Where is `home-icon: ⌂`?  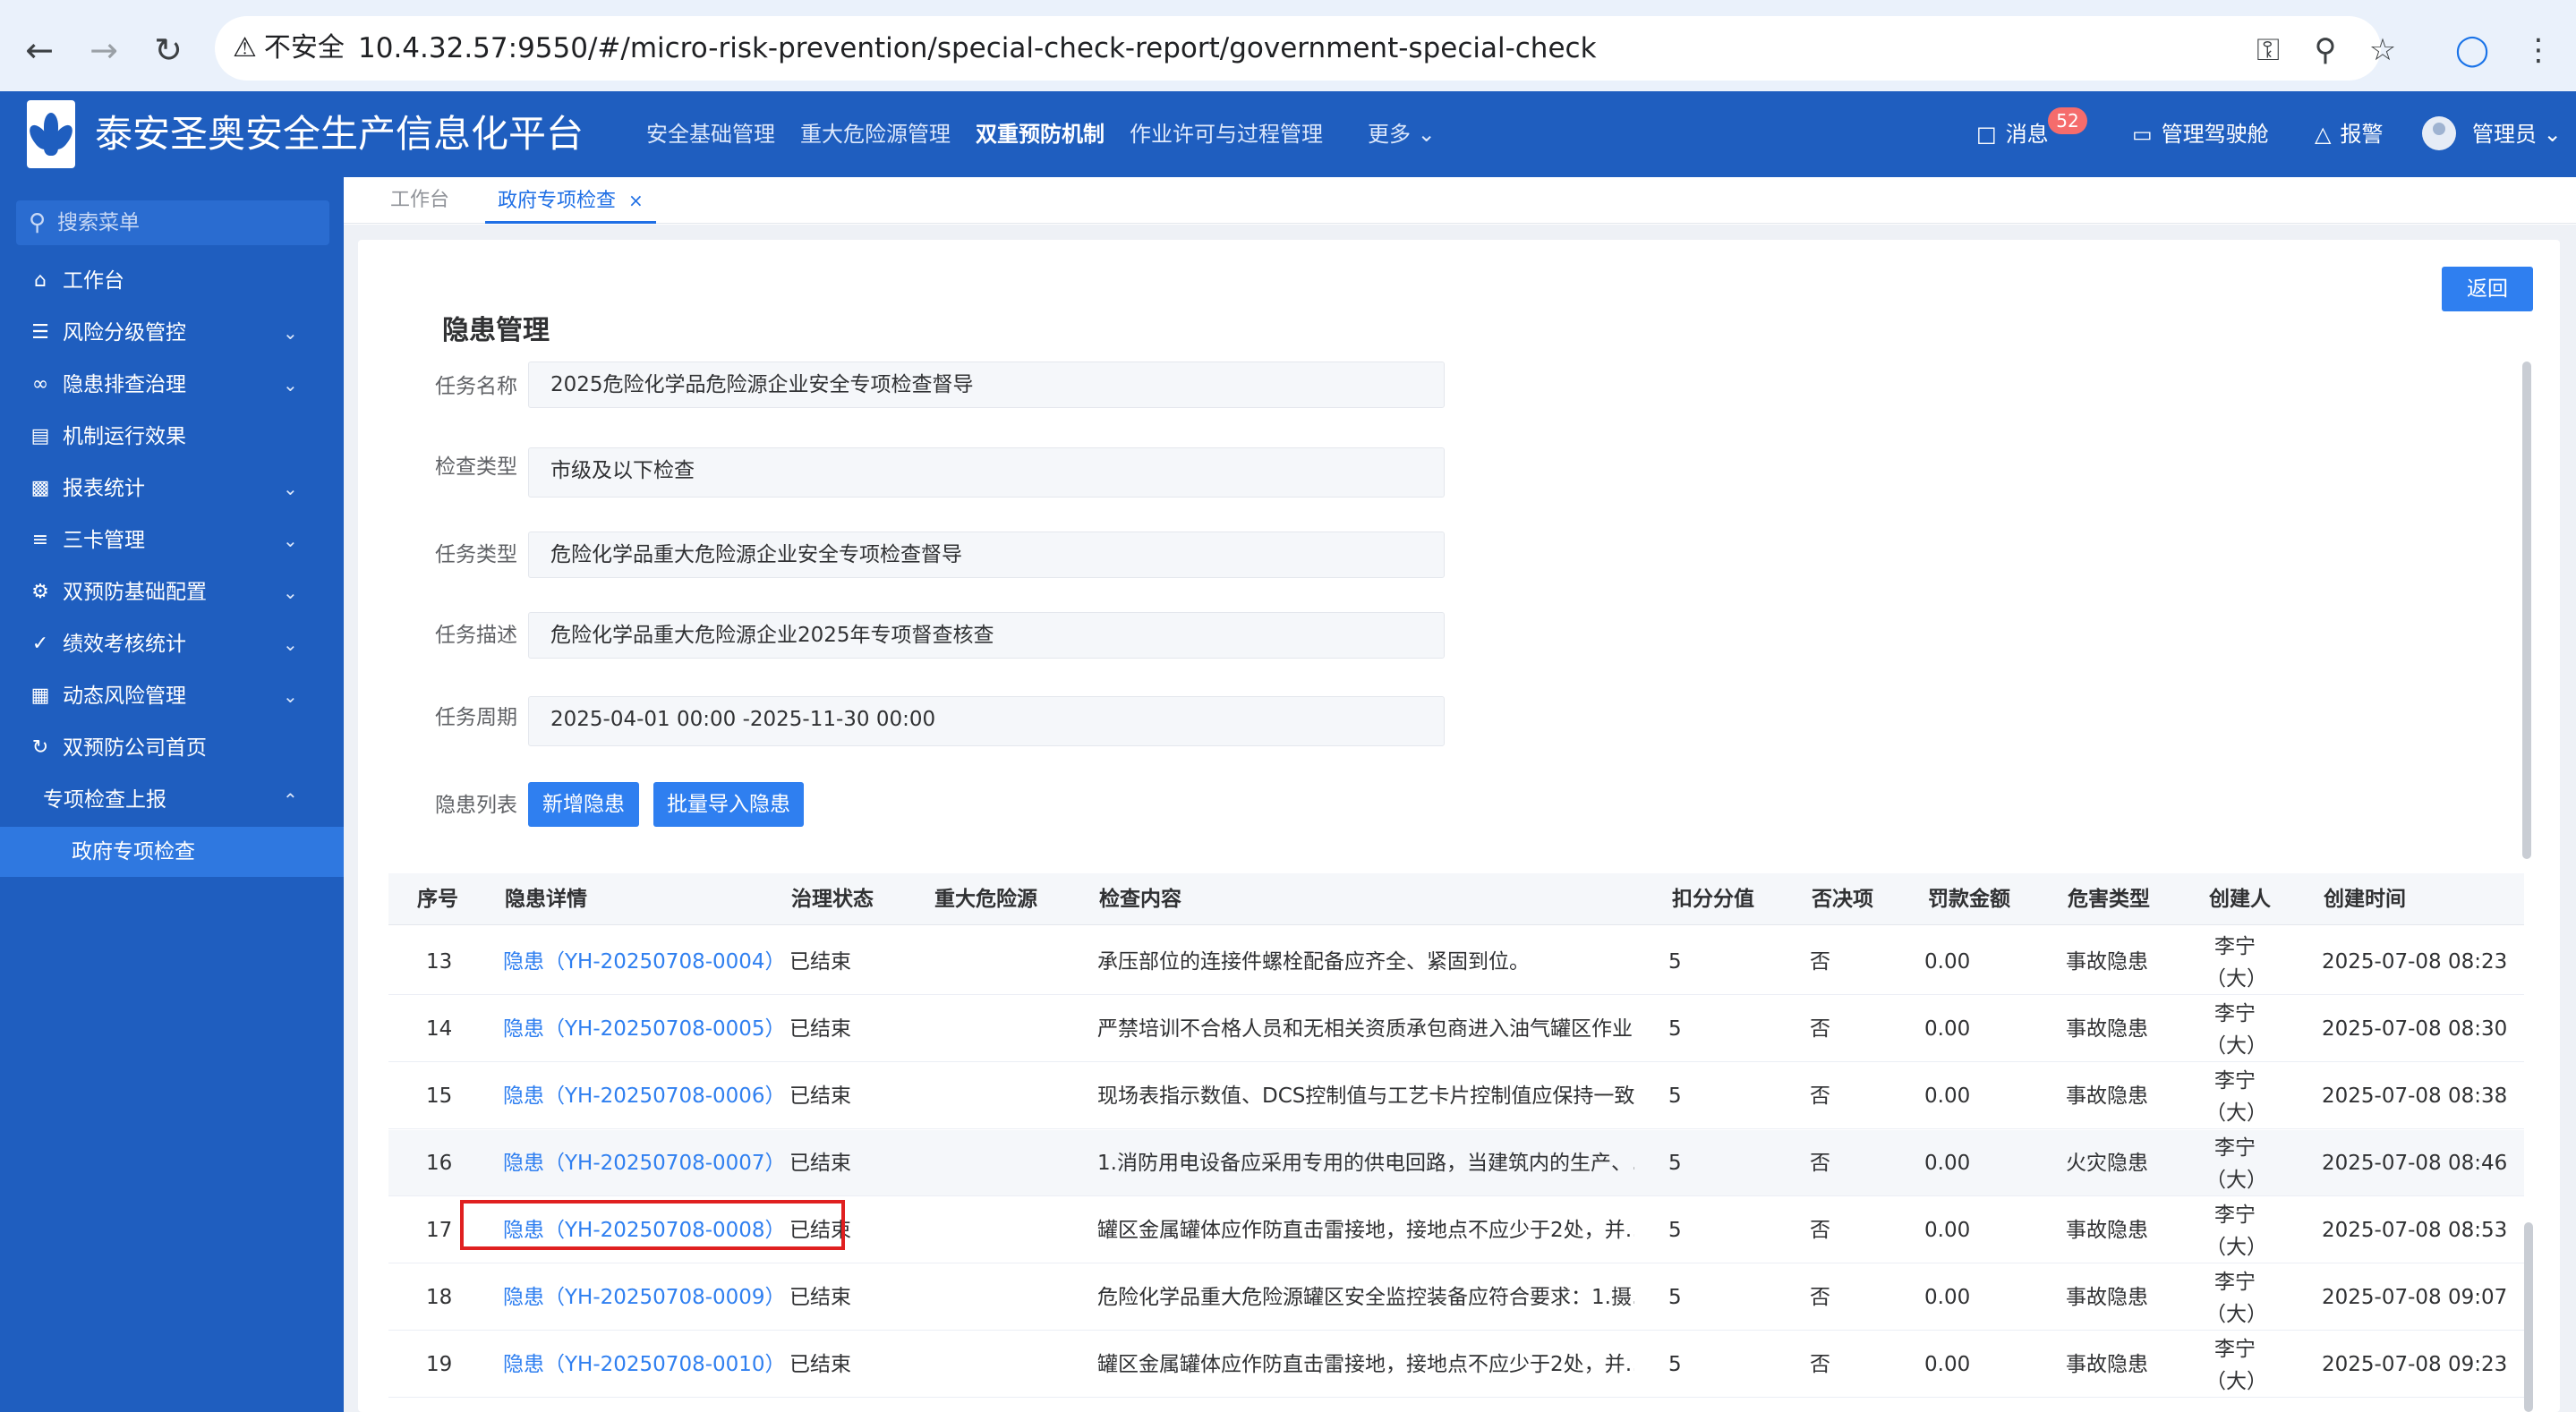
home-icon: ⌂ is located at coordinates (40, 280).